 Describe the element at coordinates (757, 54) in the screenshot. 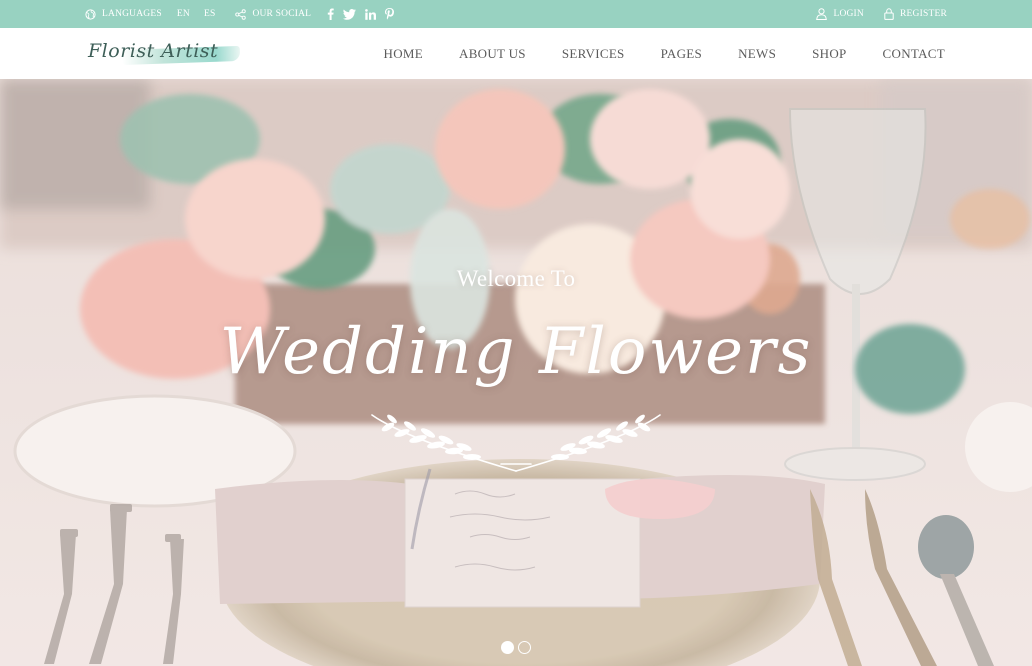

I see `nav-news: NEWS` at that location.